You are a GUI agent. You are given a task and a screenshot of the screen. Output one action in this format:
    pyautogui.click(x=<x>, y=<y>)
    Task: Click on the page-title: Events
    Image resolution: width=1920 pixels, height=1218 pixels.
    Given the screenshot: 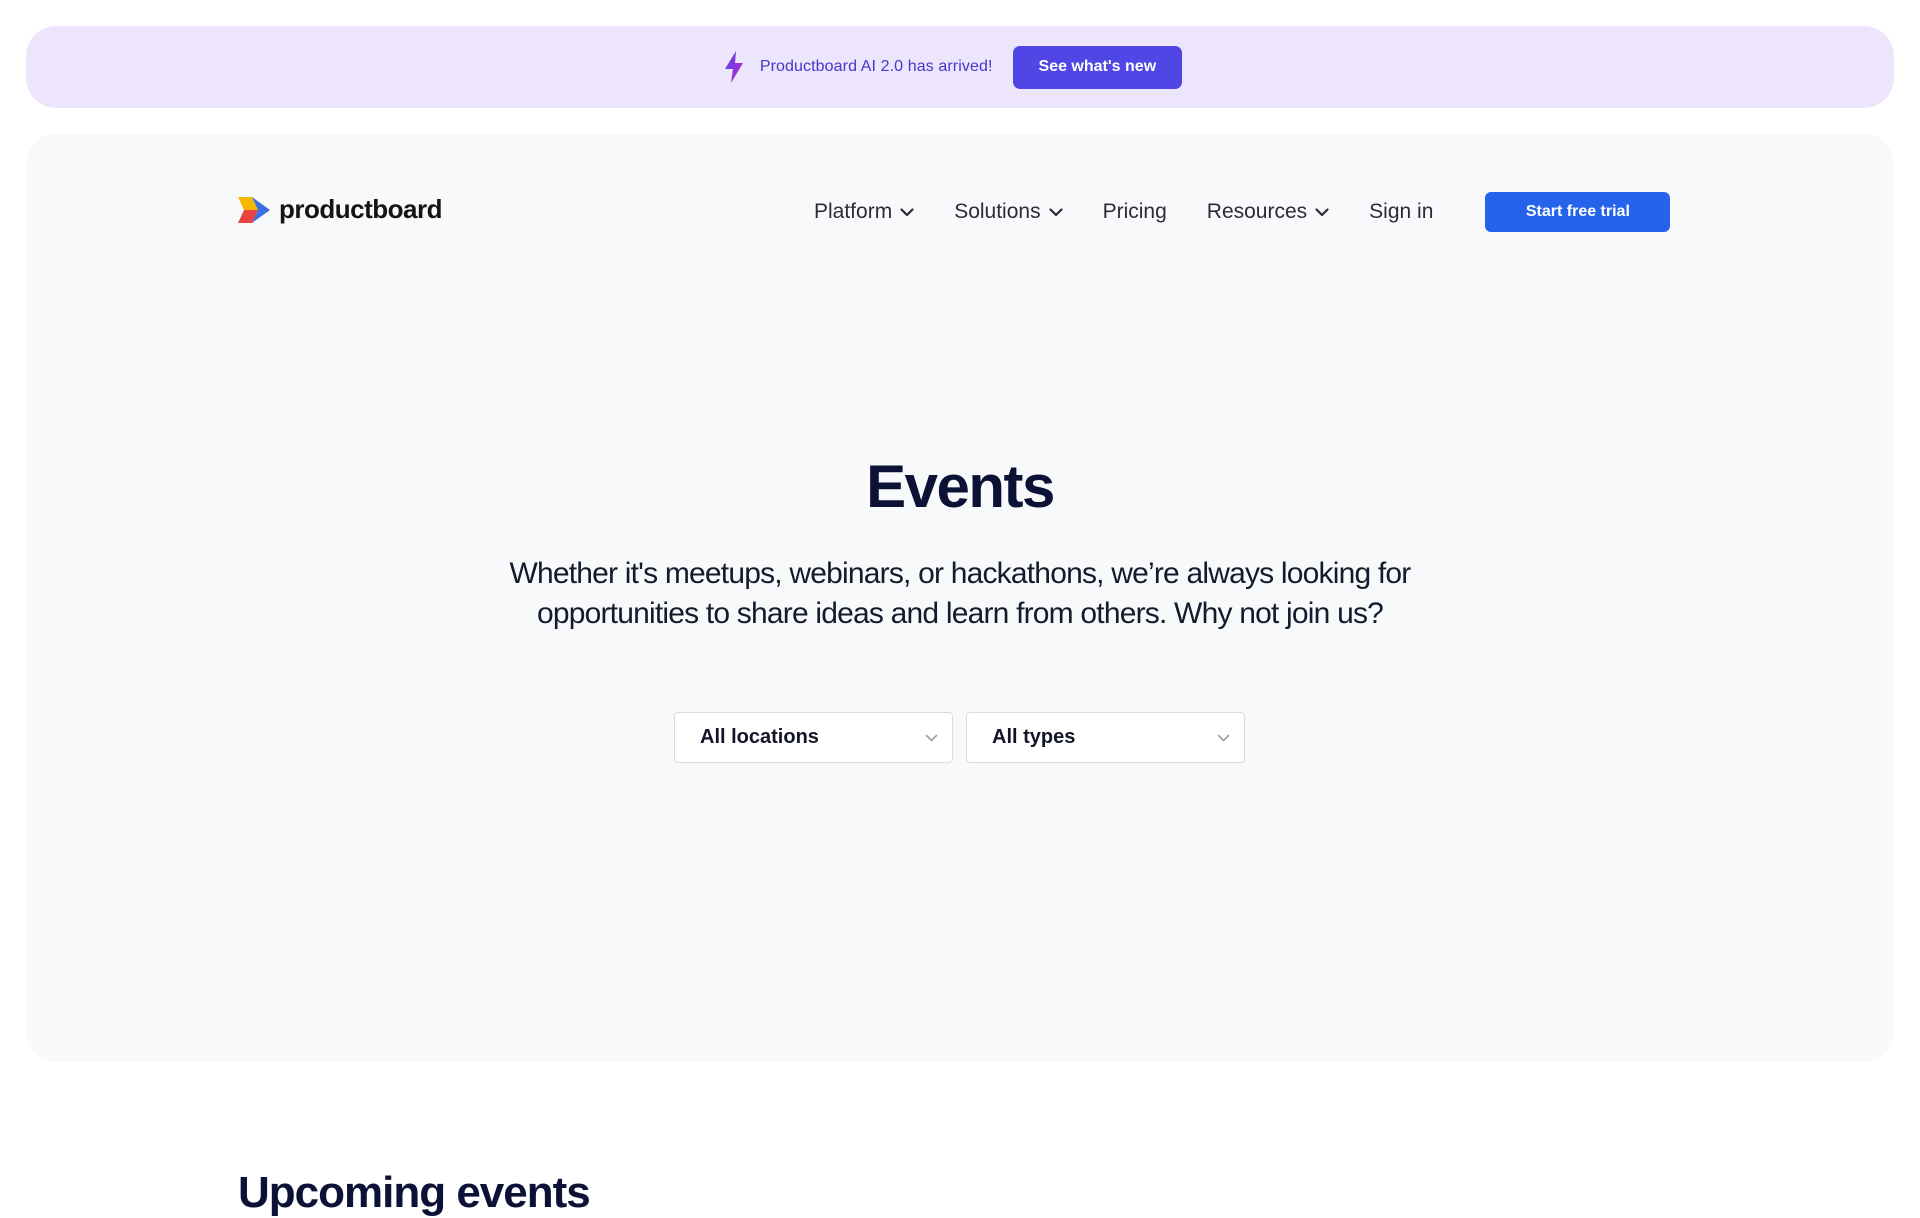 What is the action you would take?
    pyautogui.click(x=960, y=486)
    